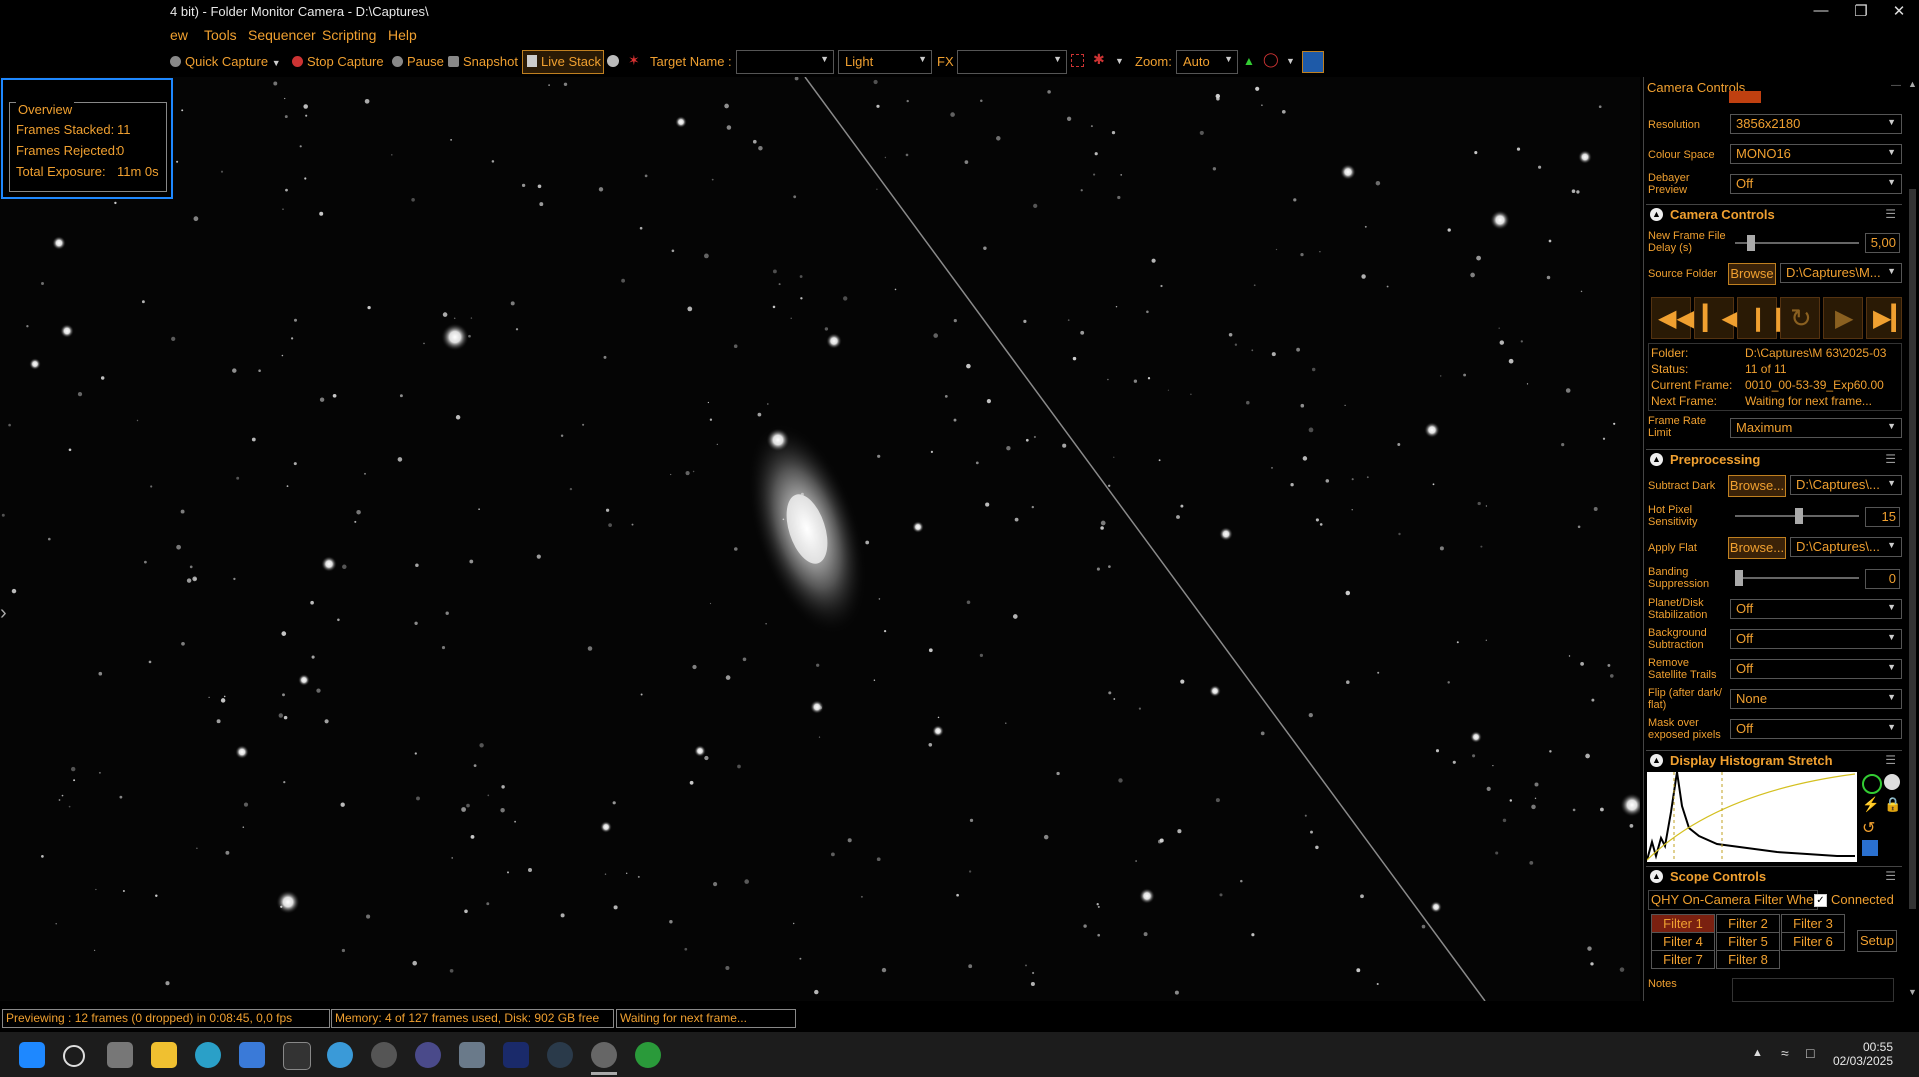 The height and width of the screenshot is (1077, 1919). What do you see at coordinates (472, 1055) in the screenshot?
I see `app-telescope-icon` at bounding box center [472, 1055].